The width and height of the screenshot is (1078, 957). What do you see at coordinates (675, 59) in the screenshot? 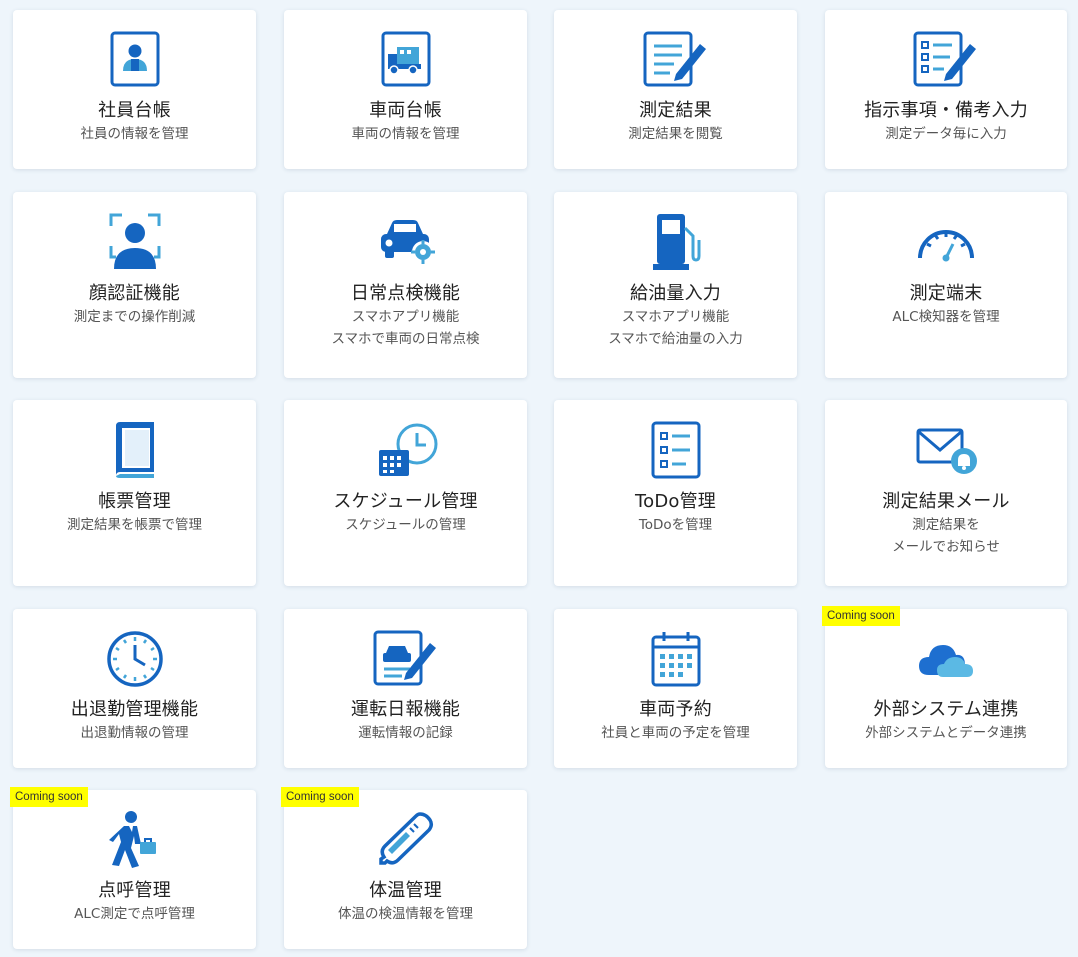
I see `document-edit-icon` at bounding box center [675, 59].